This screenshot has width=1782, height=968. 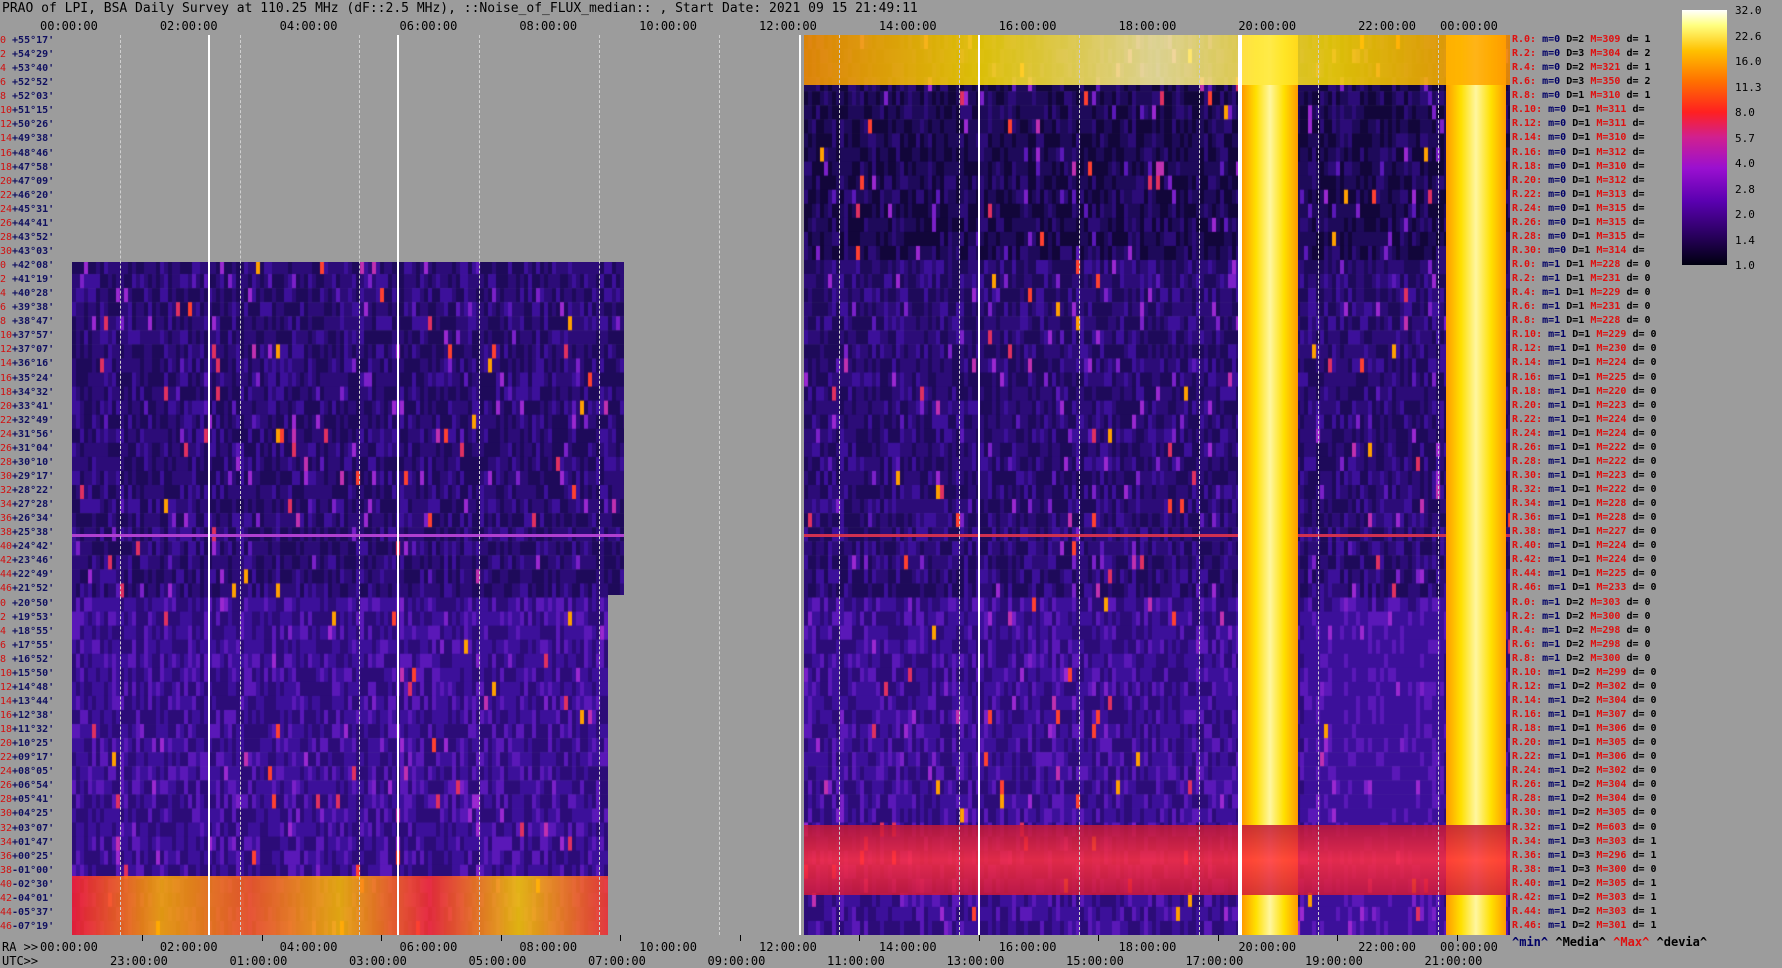 I want to click on beam-stat-d: d= 2, so click(x=1638, y=82).